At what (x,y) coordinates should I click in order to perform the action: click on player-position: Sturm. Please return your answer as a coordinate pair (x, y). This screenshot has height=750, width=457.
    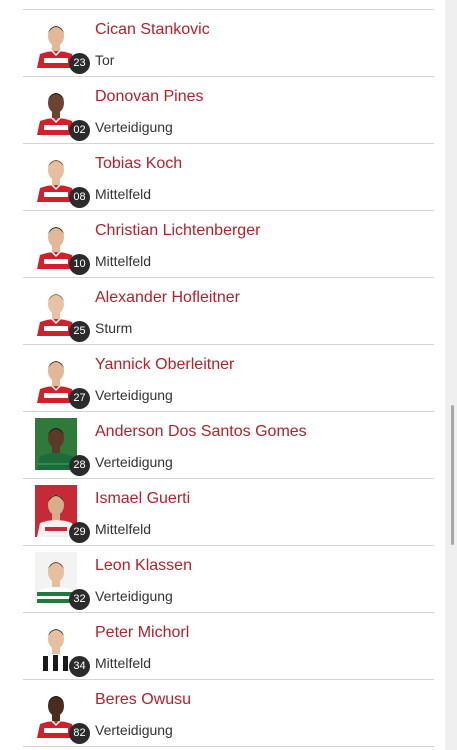
    Looking at the image, I should click on (114, 328).